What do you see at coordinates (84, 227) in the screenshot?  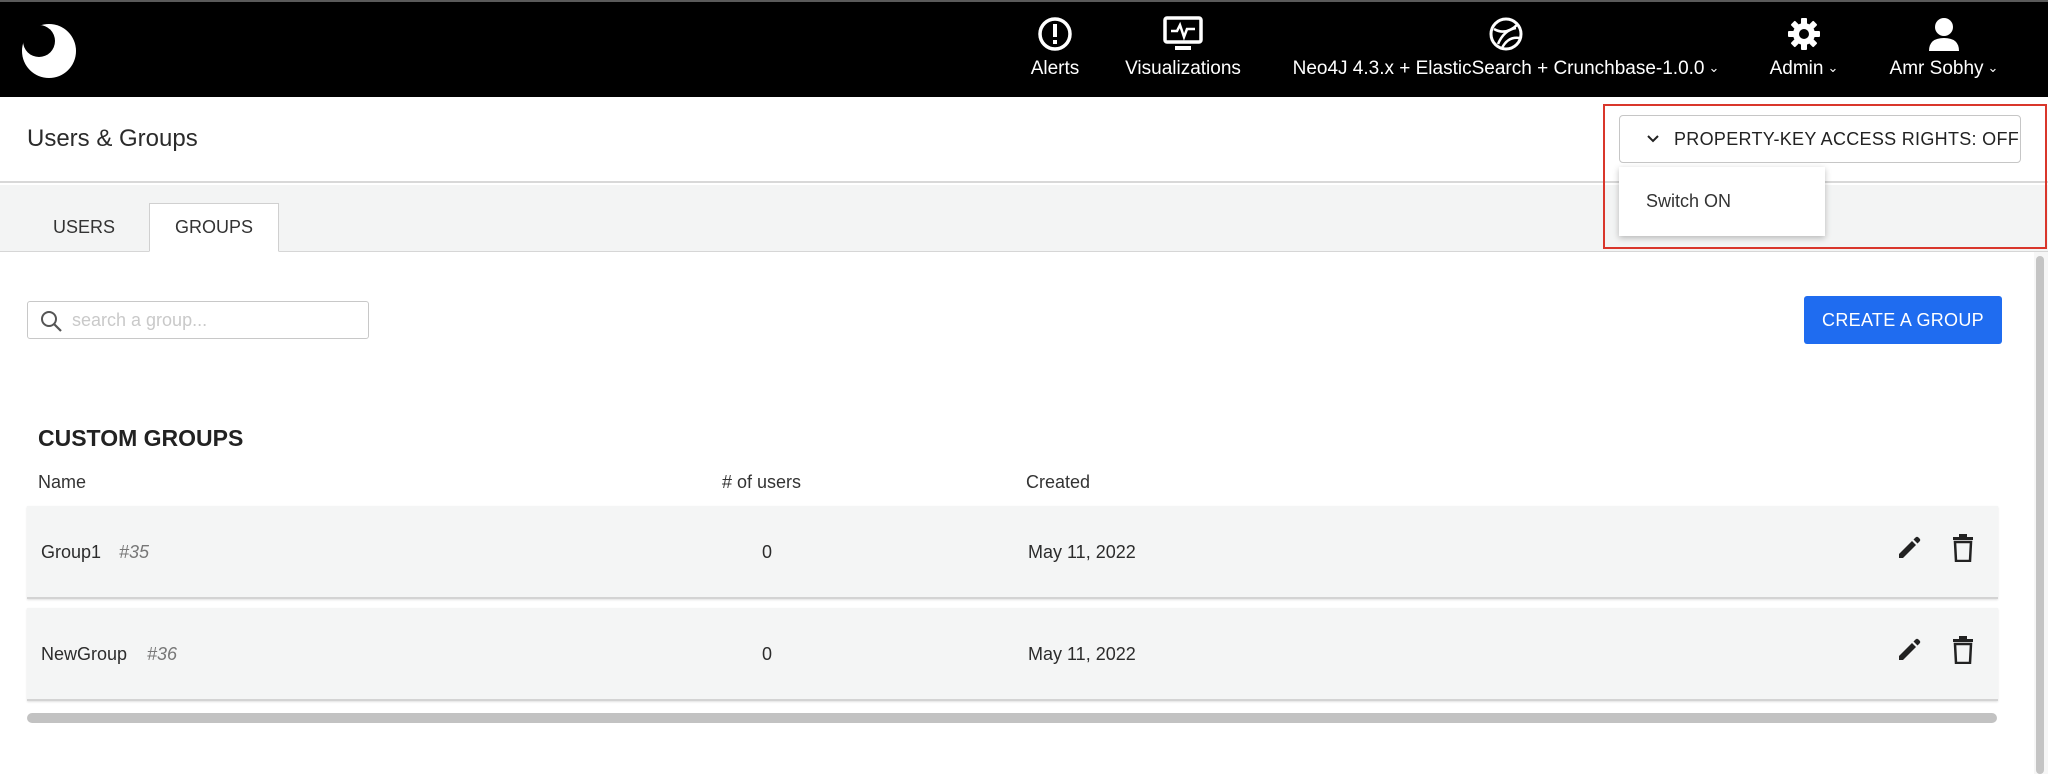 I see `tab-users: USERS` at bounding box center [84, 227].